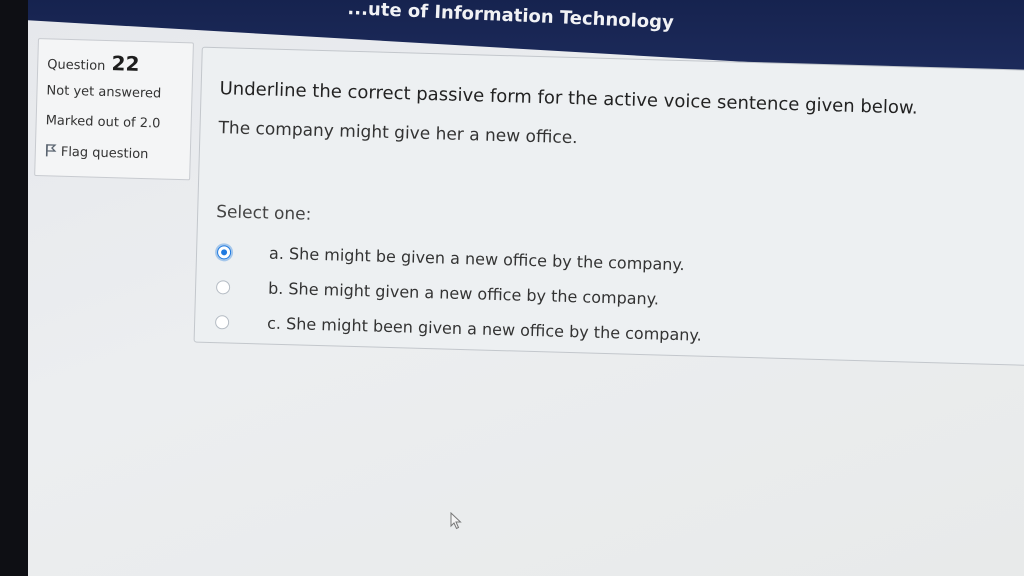 The width and height of the screenshot is (1024, 576). I want to click on radio-button-b, so click(223, 287).